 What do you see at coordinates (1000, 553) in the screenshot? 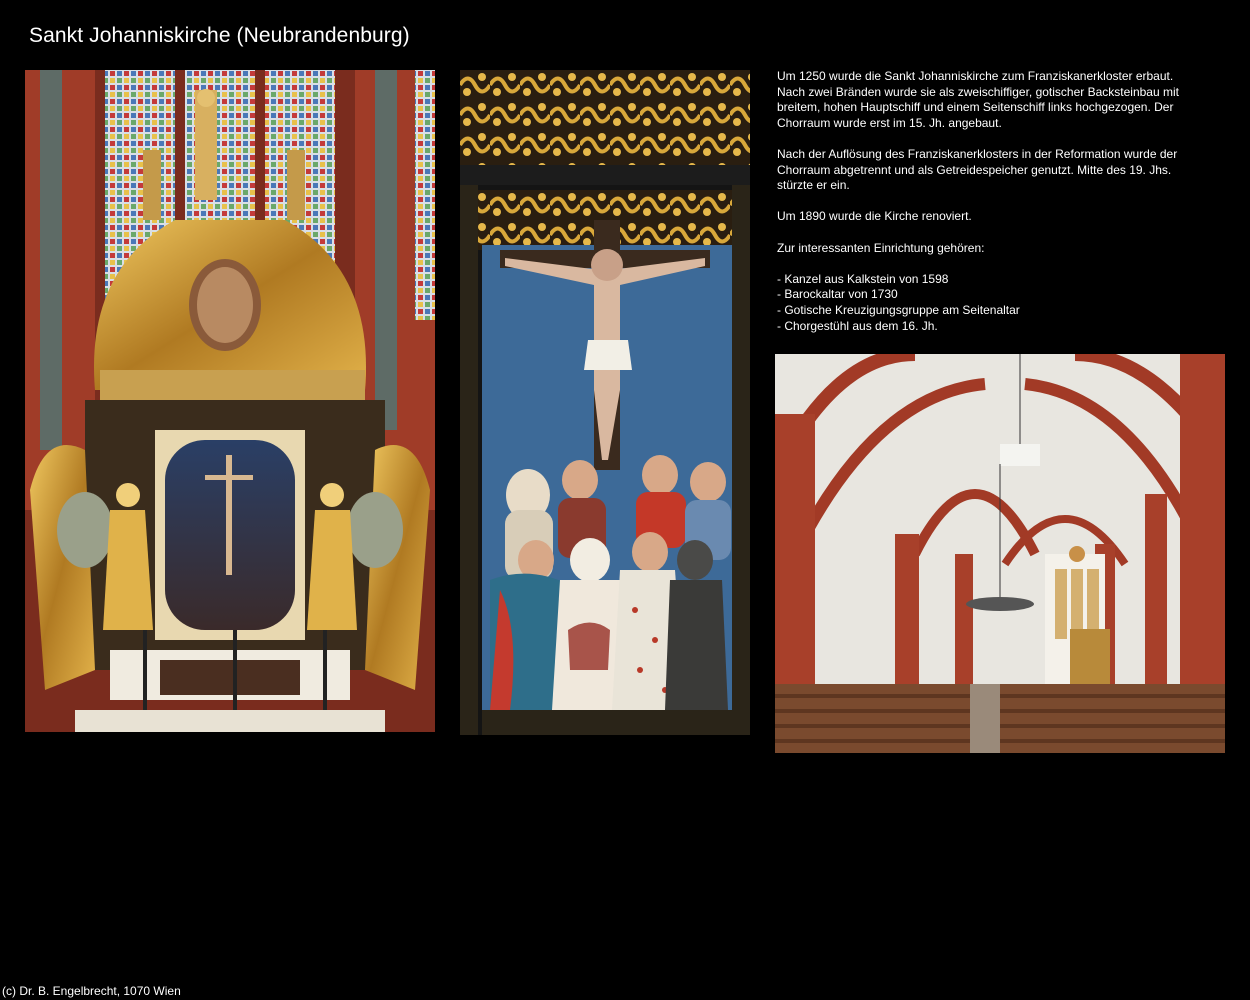
I see `church-interior-photo` at bounding box center [1000, 553].